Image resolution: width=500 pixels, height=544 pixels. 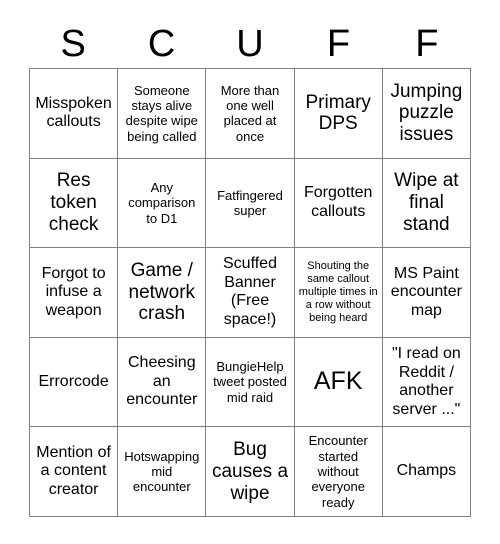 I want to click on bingo-cell: Any comparison to D1, so click(x=162, y=203).